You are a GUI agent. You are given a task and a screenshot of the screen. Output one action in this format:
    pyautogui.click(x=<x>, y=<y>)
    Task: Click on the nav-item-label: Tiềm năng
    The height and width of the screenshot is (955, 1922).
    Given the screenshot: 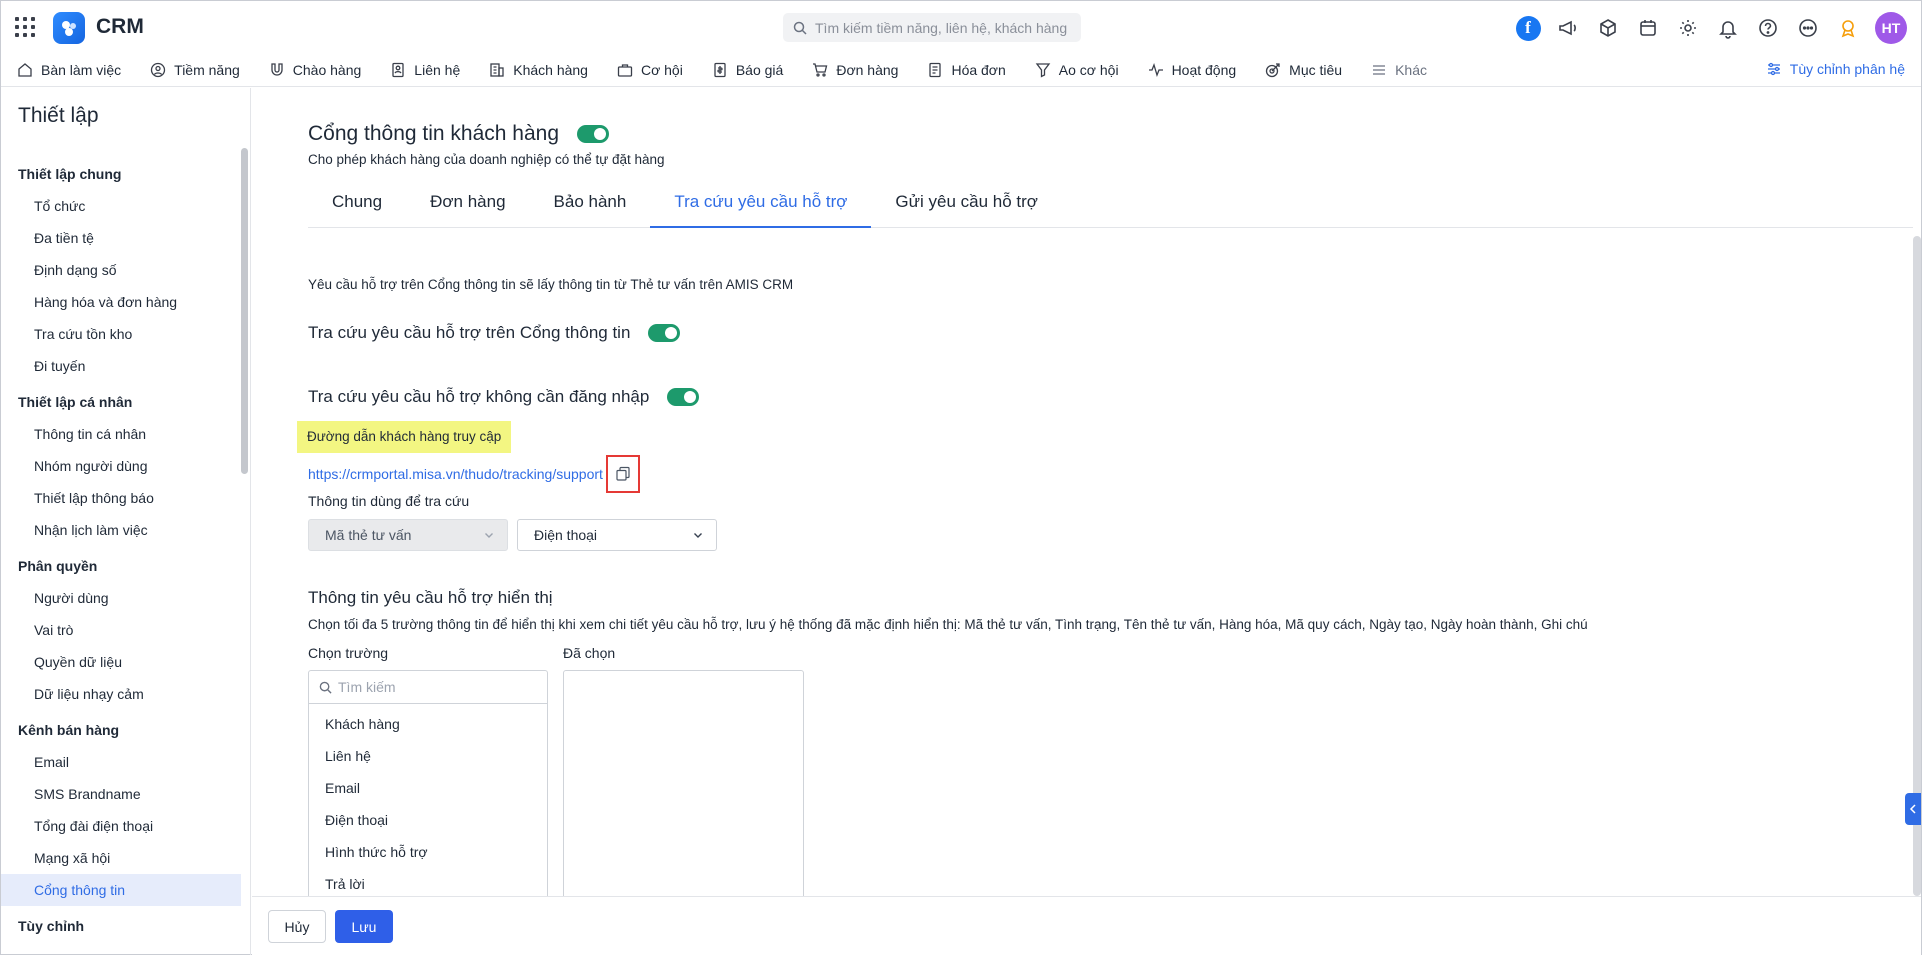 What is the action you would take?
    pyautogui.click(x=207, y=69)
    